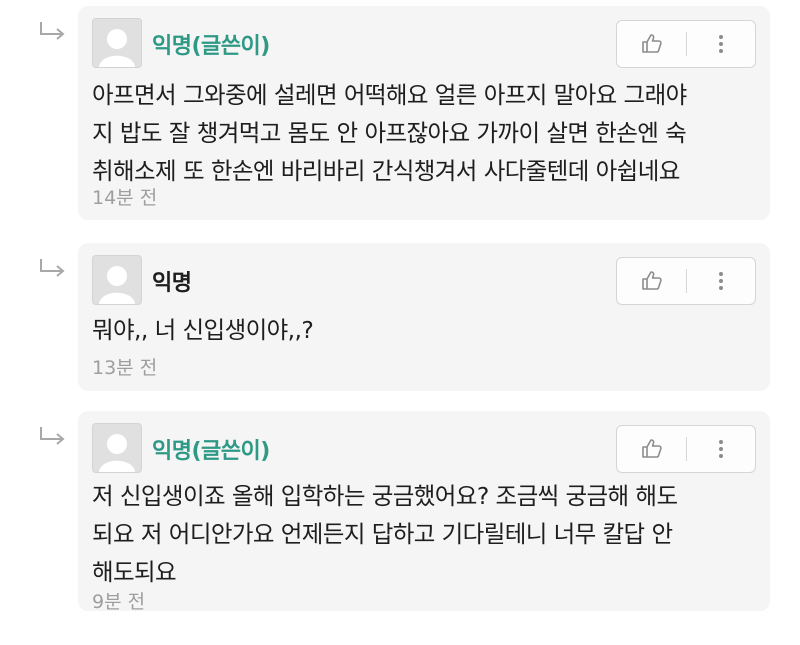 This screenshot has width=800, height=645. What do you see at coordinates (125, 198) in the screenshot?
I see `comment-timestamp: 14분 전` at bounding box center [125, 198].